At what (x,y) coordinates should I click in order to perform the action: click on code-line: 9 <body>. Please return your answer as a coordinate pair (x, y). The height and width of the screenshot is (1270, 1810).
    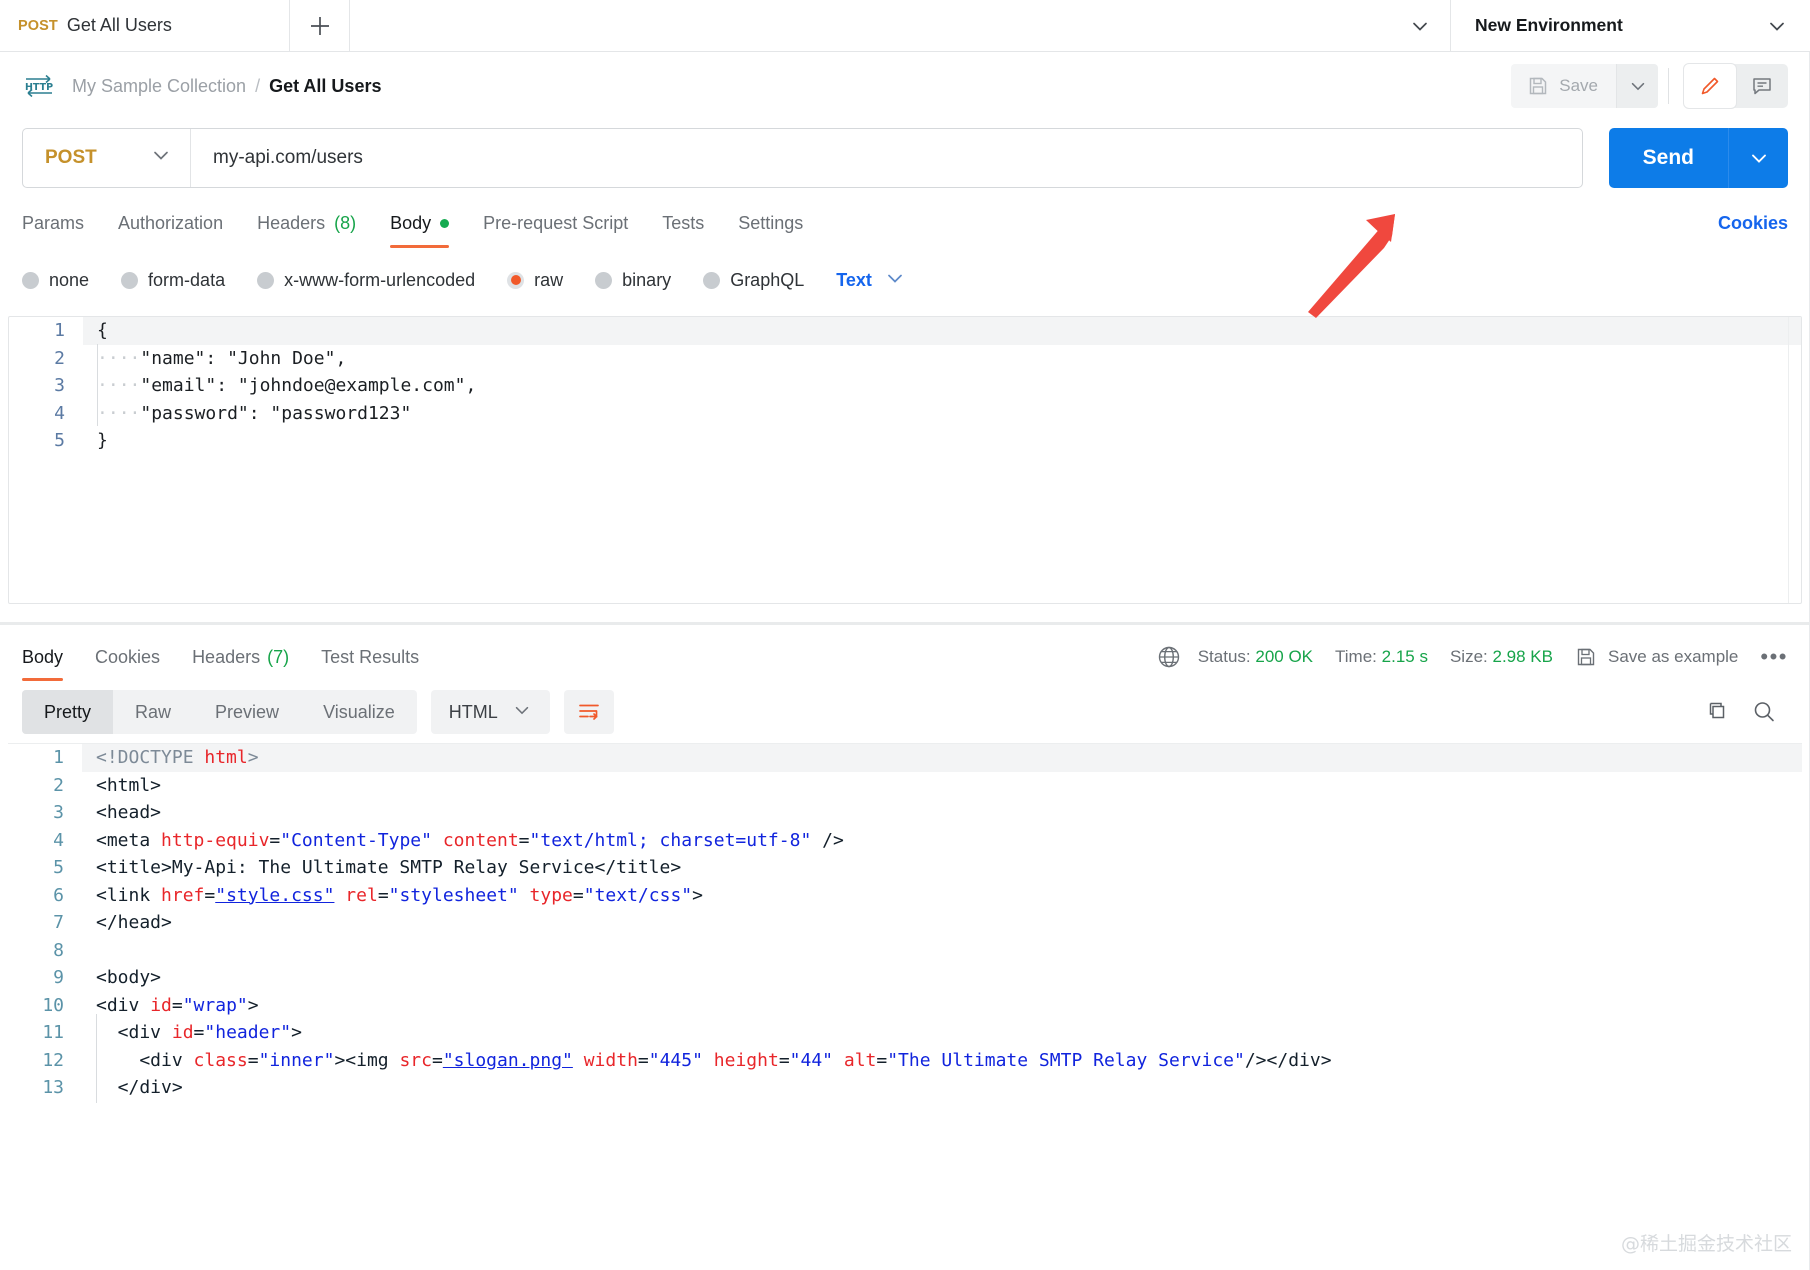
    Looking at the image, I should click on (905, 978).